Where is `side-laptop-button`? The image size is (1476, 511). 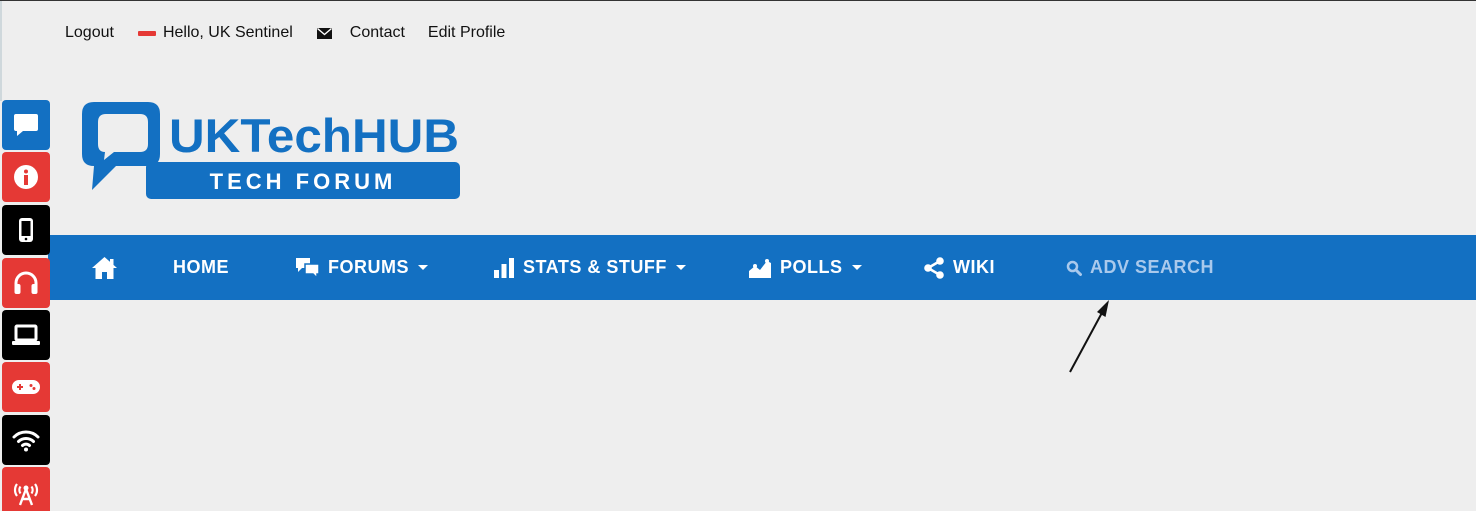
side-laptop-button is located at coordinates (26, 335).